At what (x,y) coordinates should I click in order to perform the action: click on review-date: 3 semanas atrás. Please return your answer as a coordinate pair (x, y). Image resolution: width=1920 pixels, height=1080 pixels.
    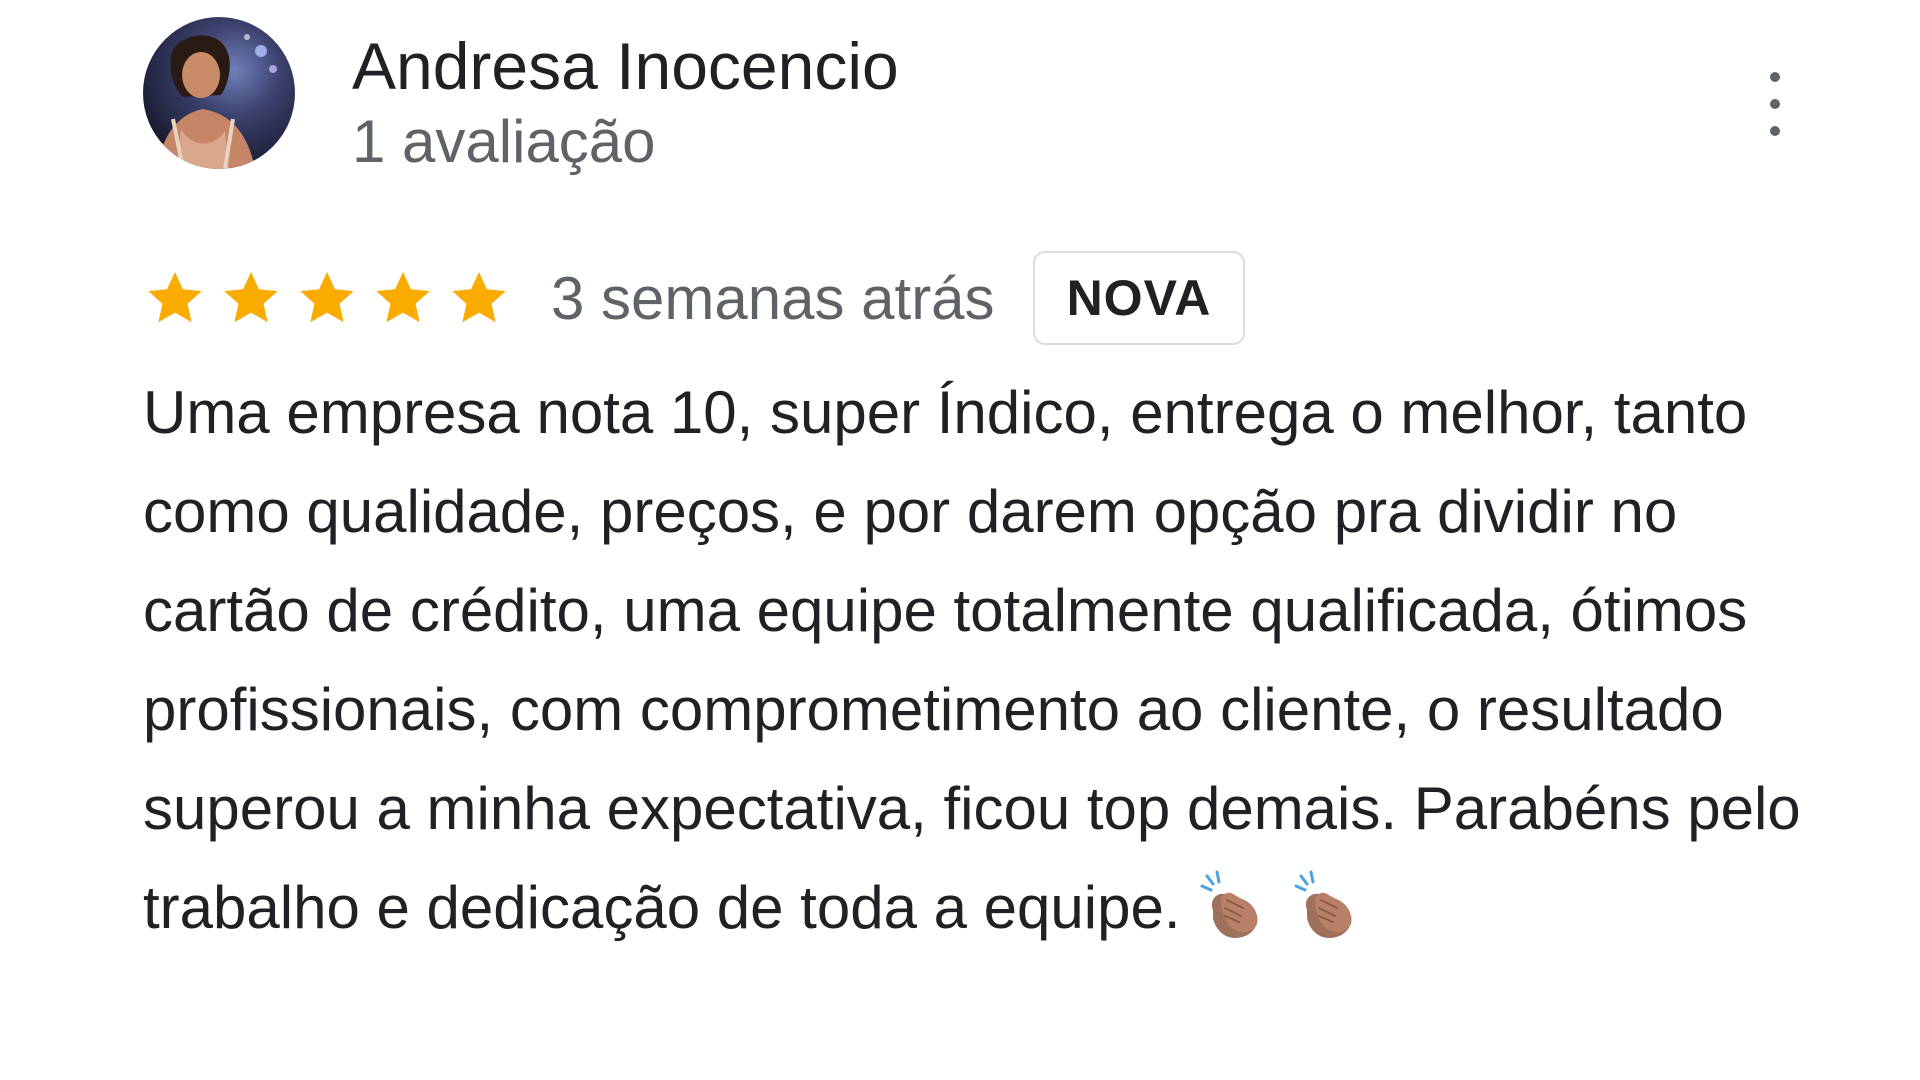
    Looking at the image, I should click on (773, 298).